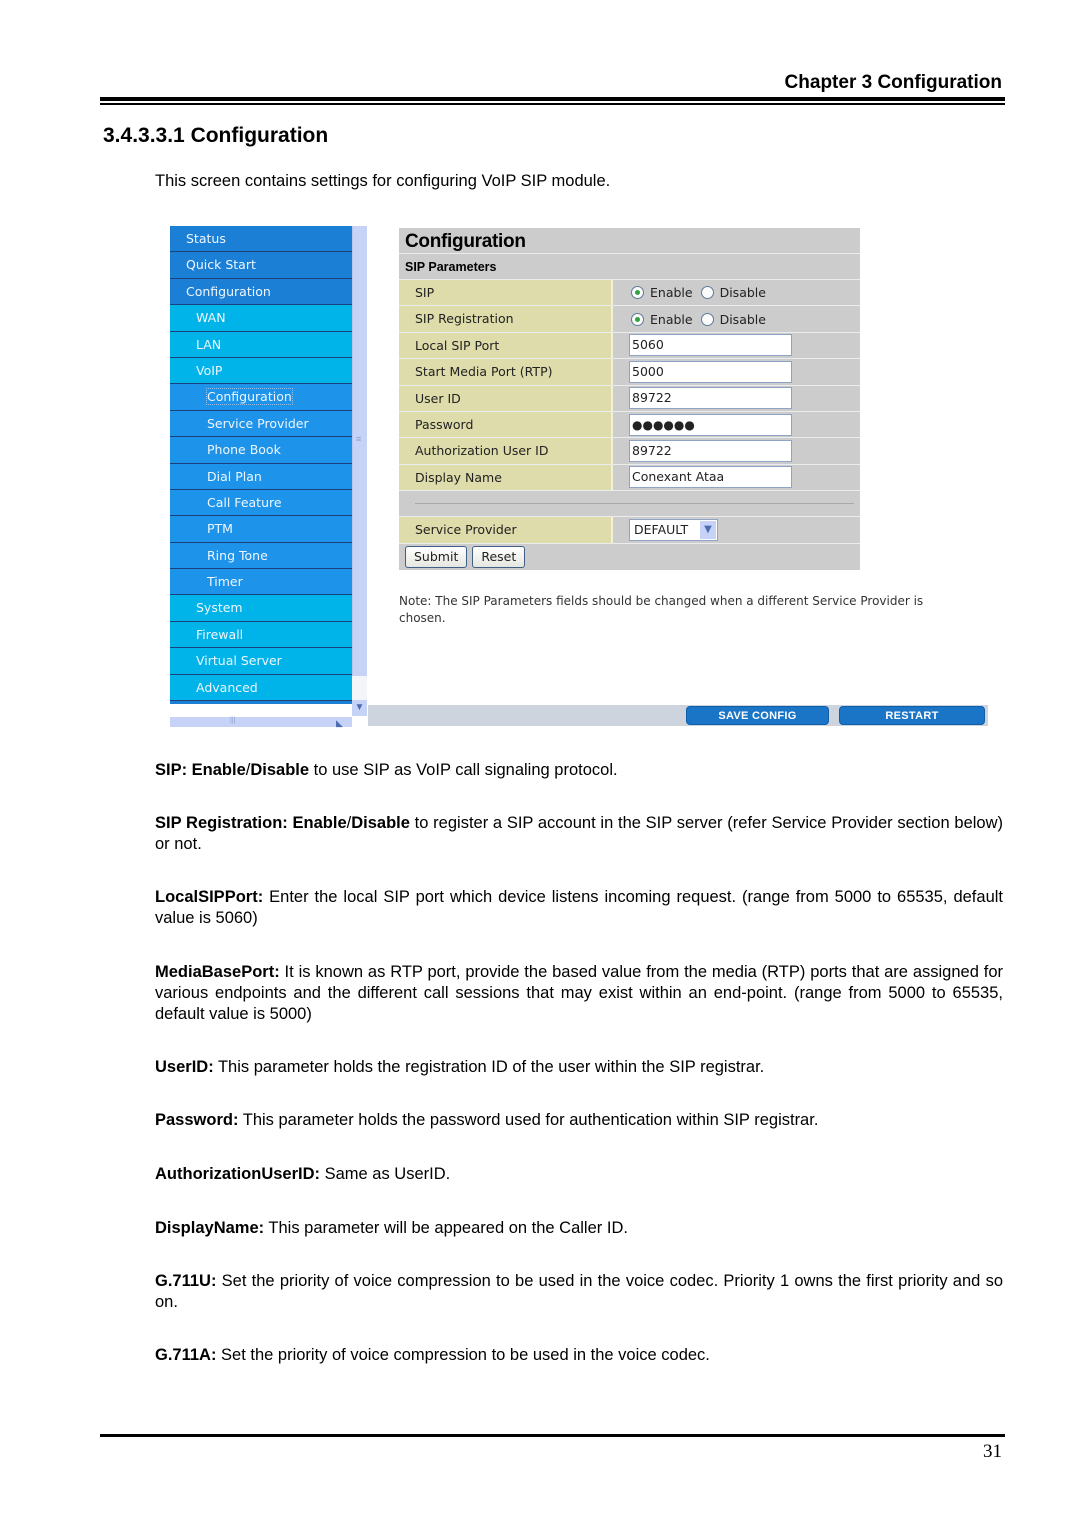 This screenshot has width=1080, height=1528. What do you see at coordinates (506, 530) in the screenshot?
I see `service-provider-label: Service Provider` at bounding box center [506, 530].